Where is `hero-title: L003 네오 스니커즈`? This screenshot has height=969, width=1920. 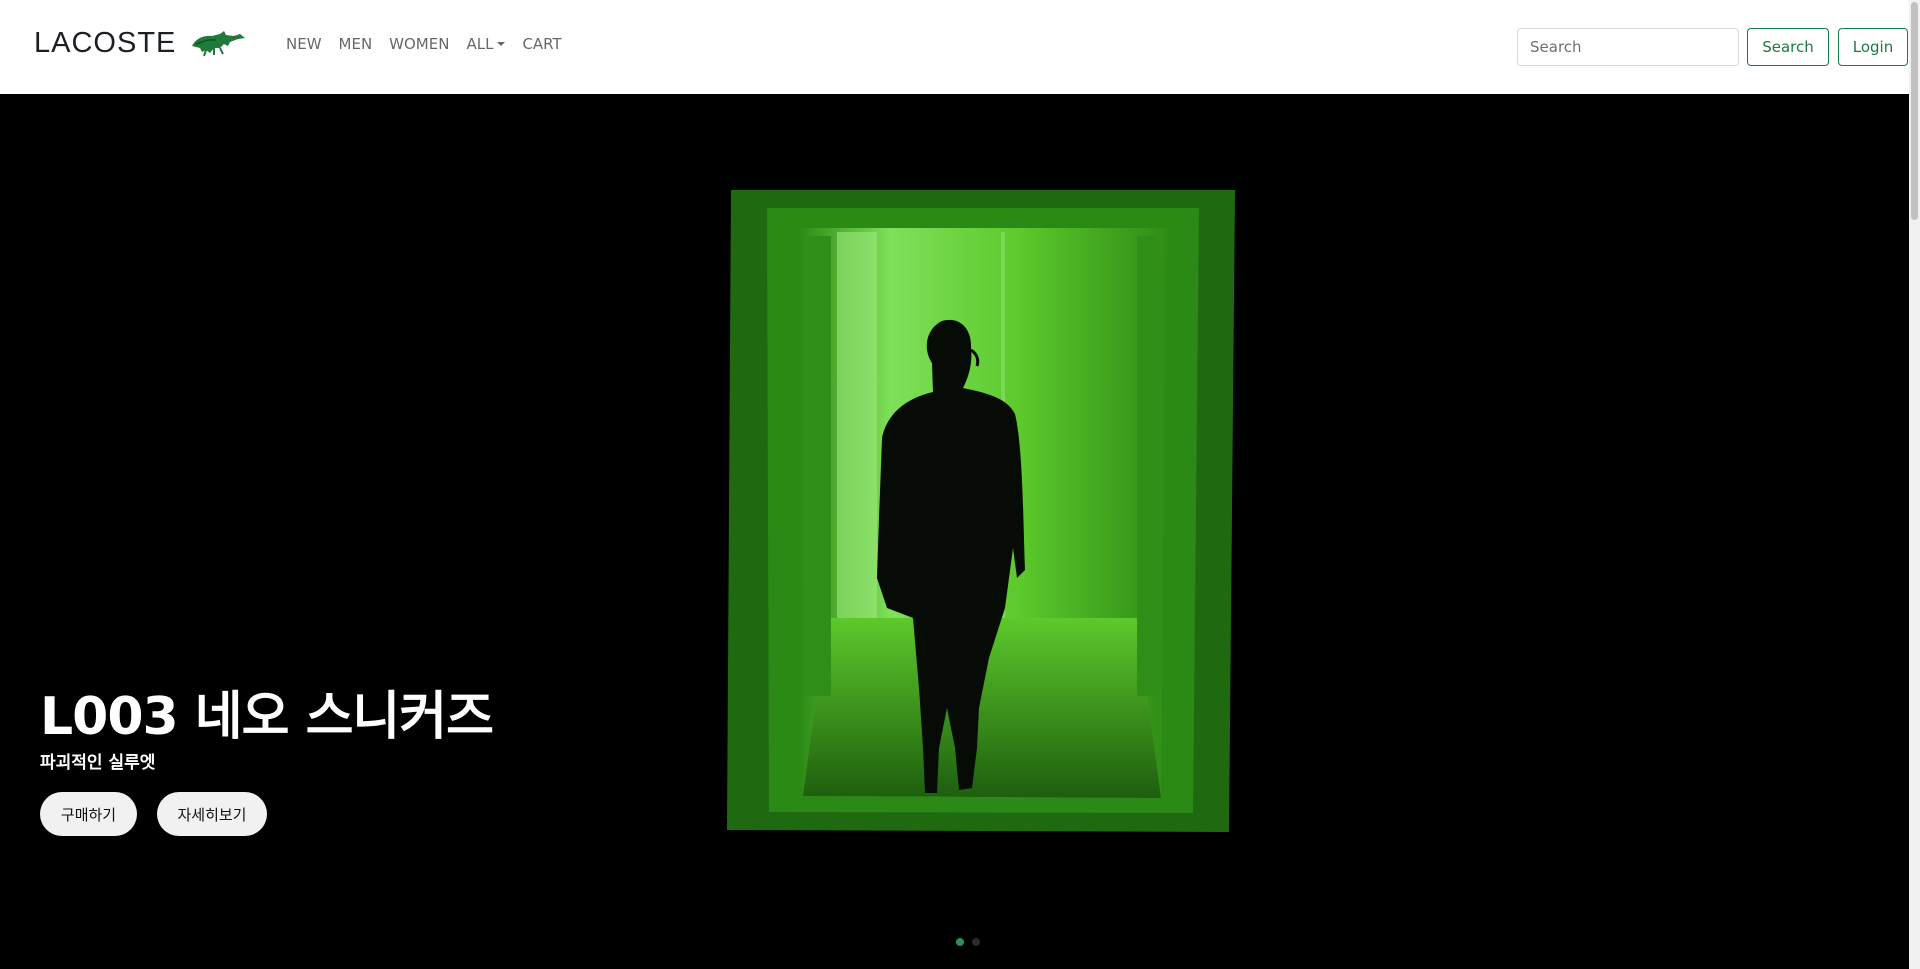 hero-title: L003 네오 스니커즈 is located at coordinates (267, 717).